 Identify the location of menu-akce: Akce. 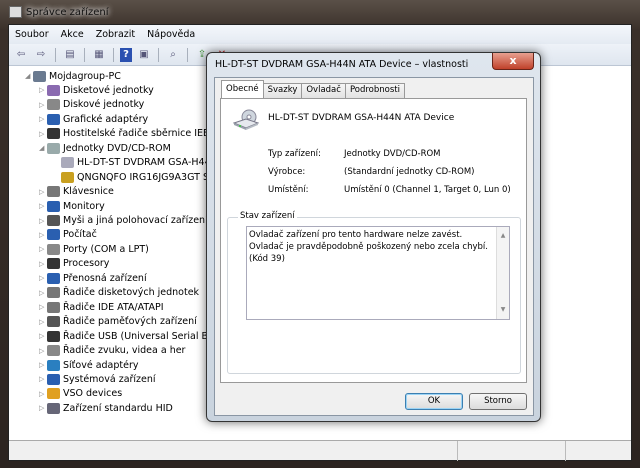
(72, 34).